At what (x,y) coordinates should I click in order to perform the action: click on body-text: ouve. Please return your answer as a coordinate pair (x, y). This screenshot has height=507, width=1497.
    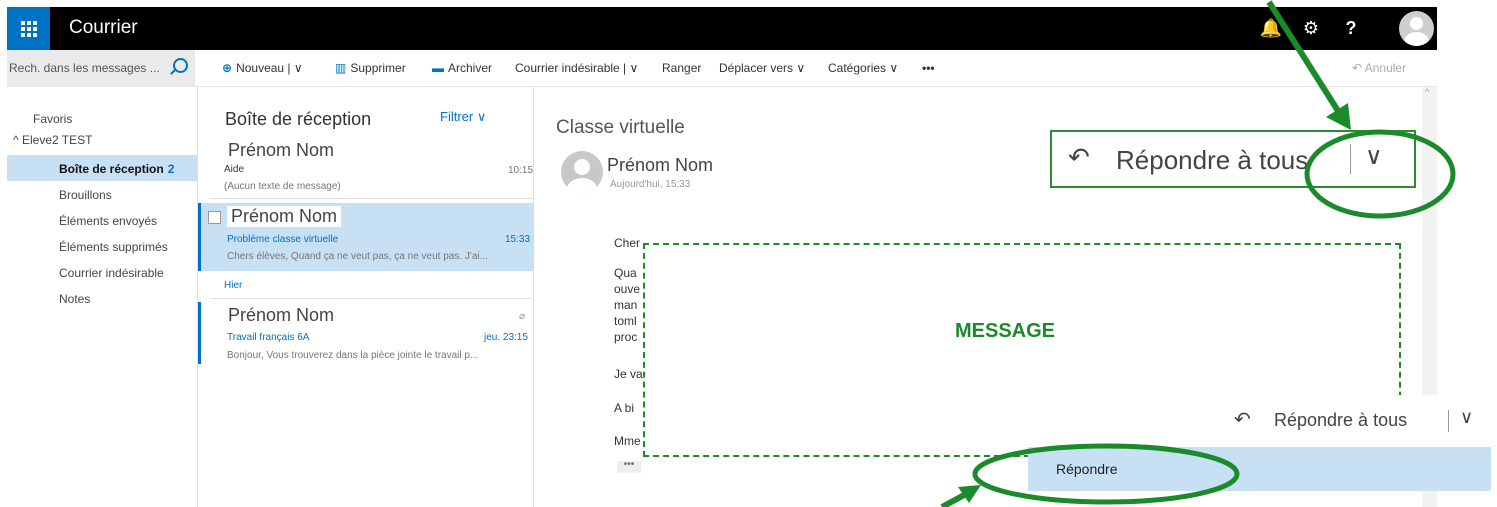
    Looking at the image, I should click on (627, 289).